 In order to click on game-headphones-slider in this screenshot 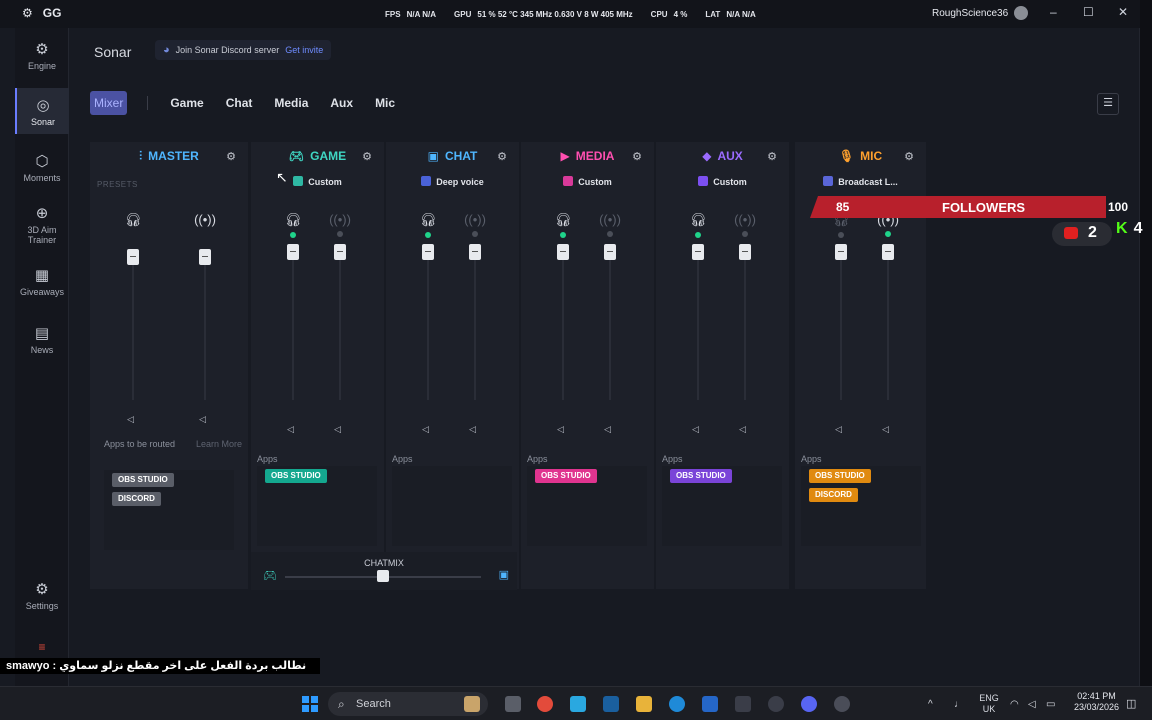, I will do `click(293, 252)`.